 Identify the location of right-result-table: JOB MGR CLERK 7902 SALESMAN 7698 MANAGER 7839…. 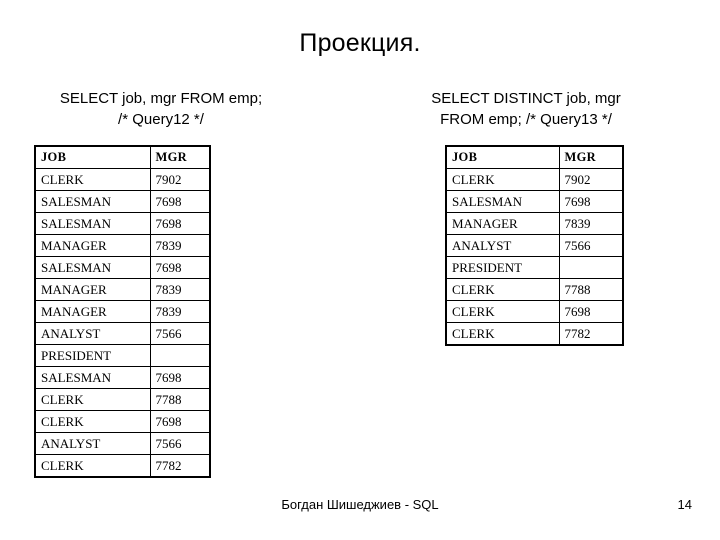
(534, 245).